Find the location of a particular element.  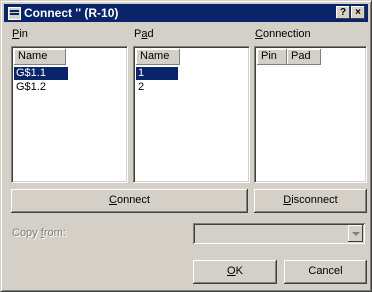

title-bar: Connect '' (R-10) ? × is located at coordinates (186, 13).